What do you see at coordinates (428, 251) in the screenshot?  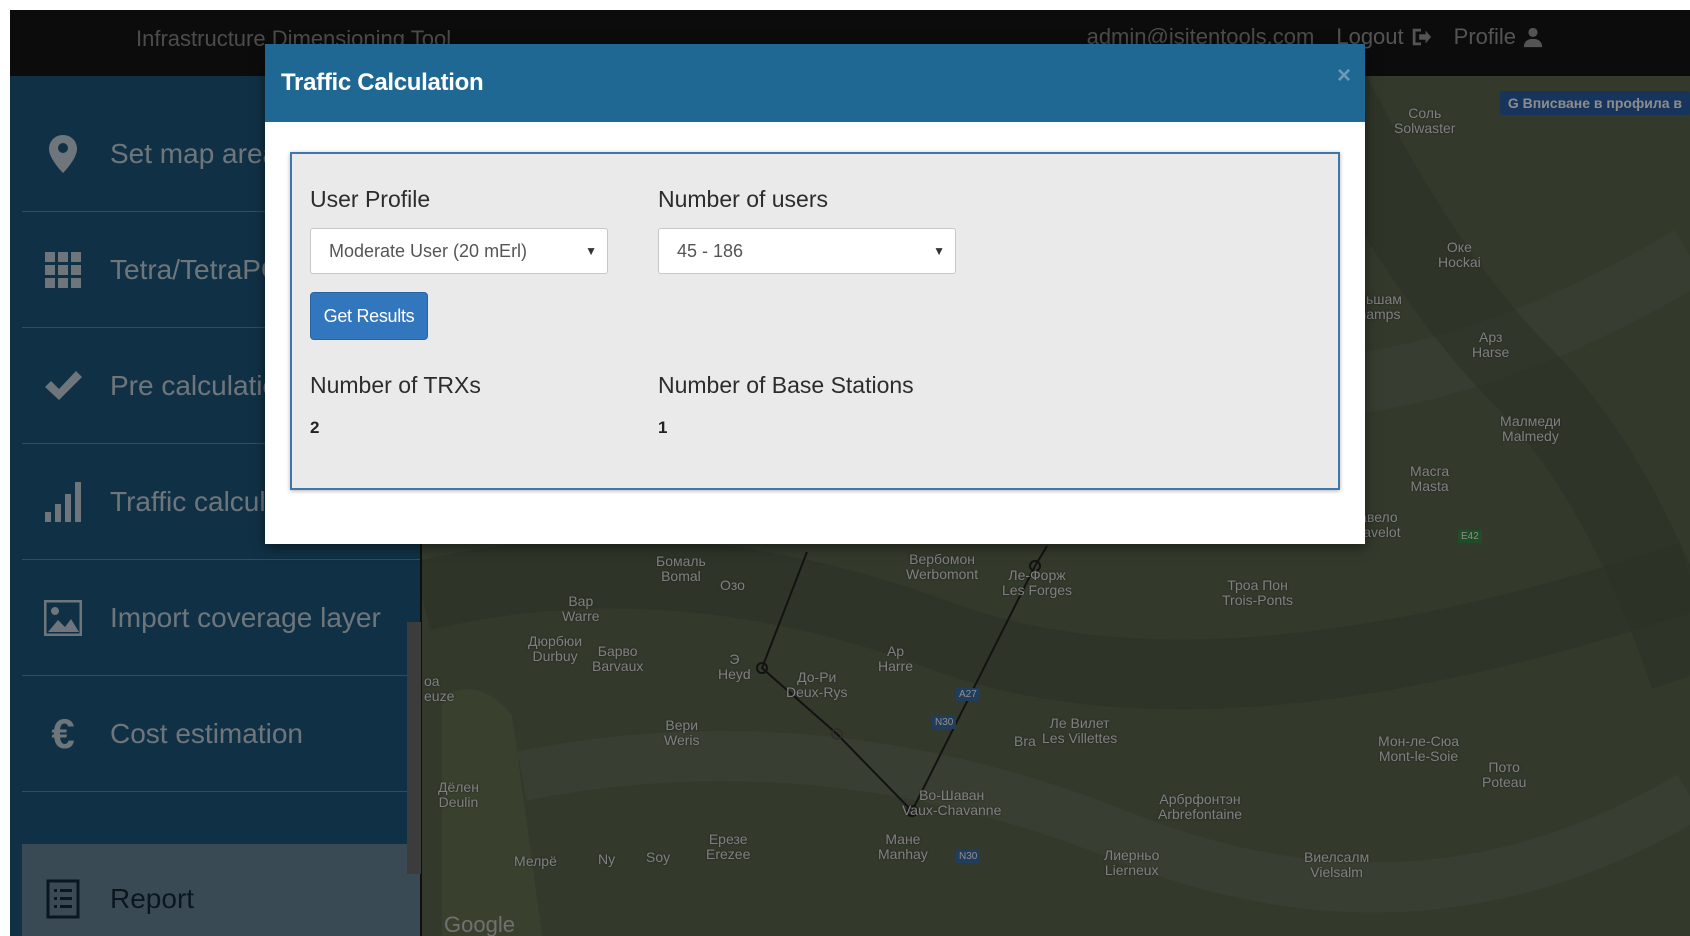 I see `user-profile-value: Moderate User (20 mErl)` at bounding box center [428, 251].